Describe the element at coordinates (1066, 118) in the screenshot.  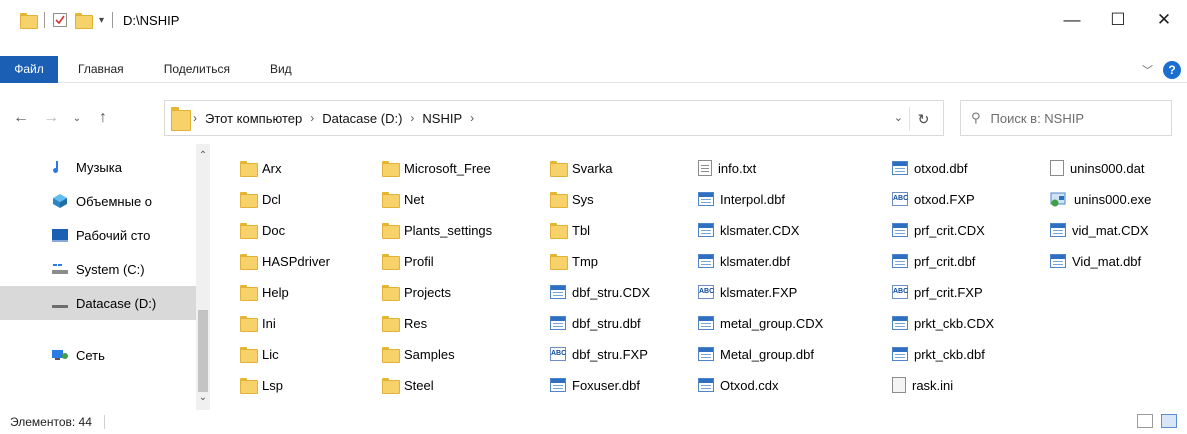
I see `search-input: ⚲ Поиск в: NSHIP` at that location.